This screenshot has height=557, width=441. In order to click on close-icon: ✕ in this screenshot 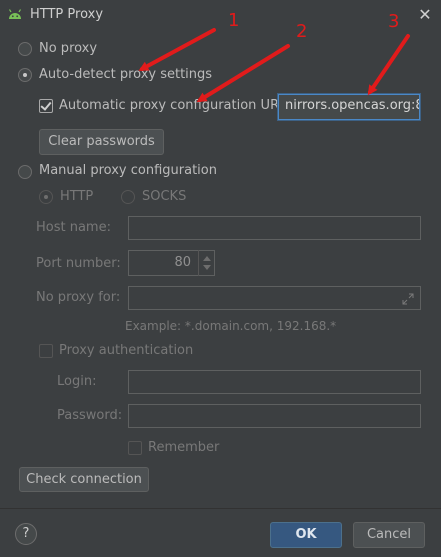, I will do `click(425, 15)`.